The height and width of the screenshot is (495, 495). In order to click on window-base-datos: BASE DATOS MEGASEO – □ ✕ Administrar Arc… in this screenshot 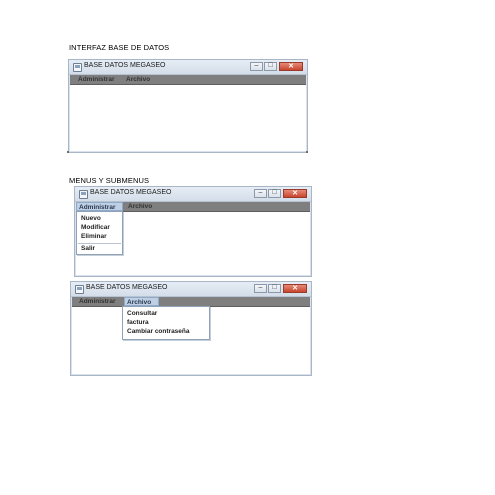, I will do `click(188, 106)`.